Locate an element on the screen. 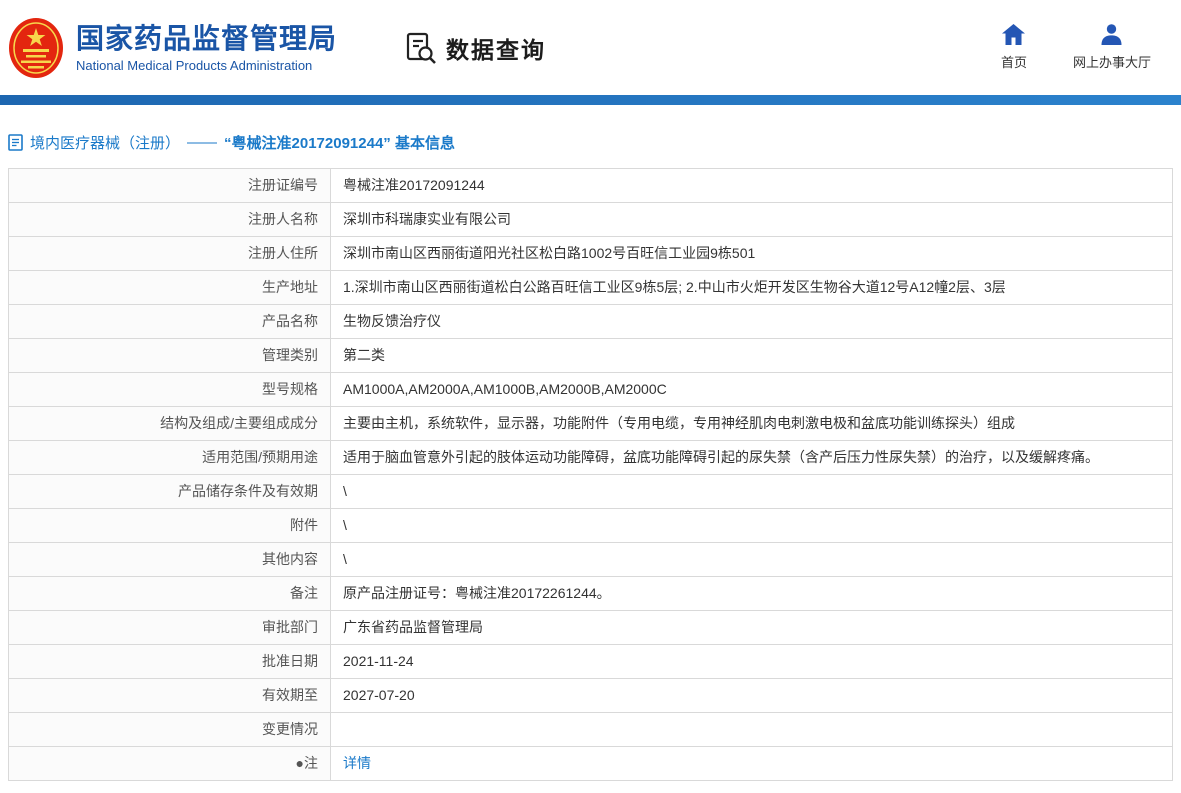  row-label: 结构及组成/主要组成成分 is located at coordinates (169, 423).